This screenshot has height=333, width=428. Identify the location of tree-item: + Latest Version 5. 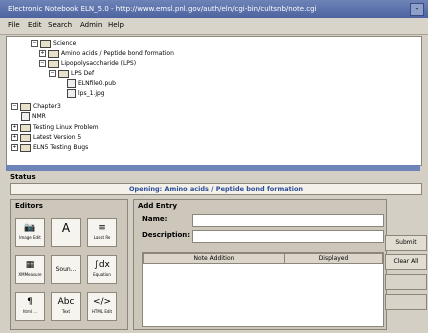
(46, 137).